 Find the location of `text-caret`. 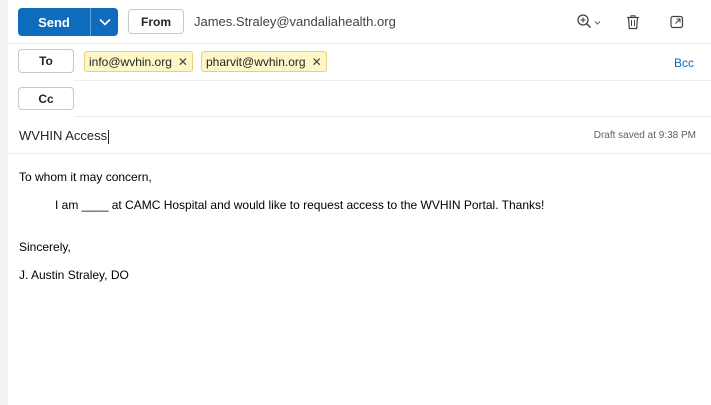

text-caret is located at coordinates (109, 136).